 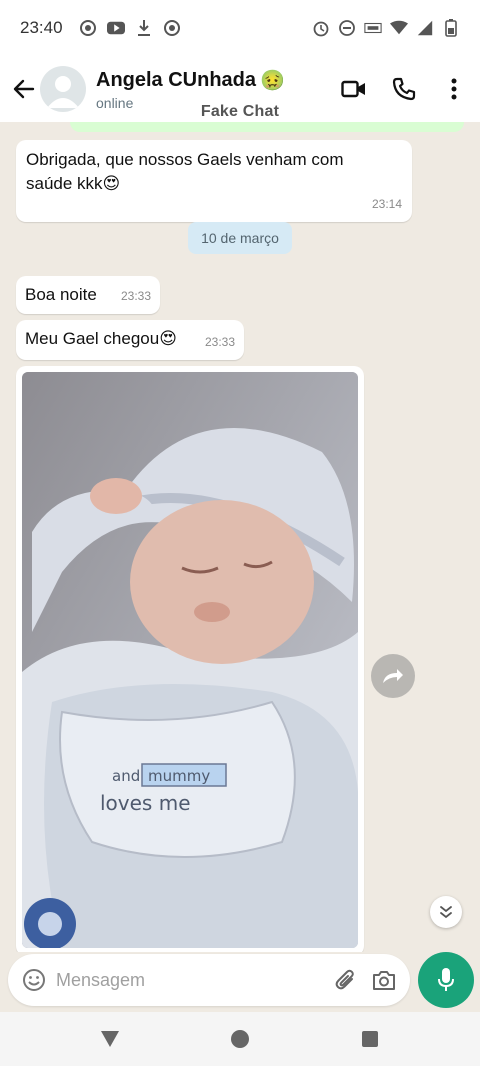 What do you see at coordinates (101, 338) in the screenshot?
I see `message-text: Meu Gael chegou😍` at bounding box center [101, 338].